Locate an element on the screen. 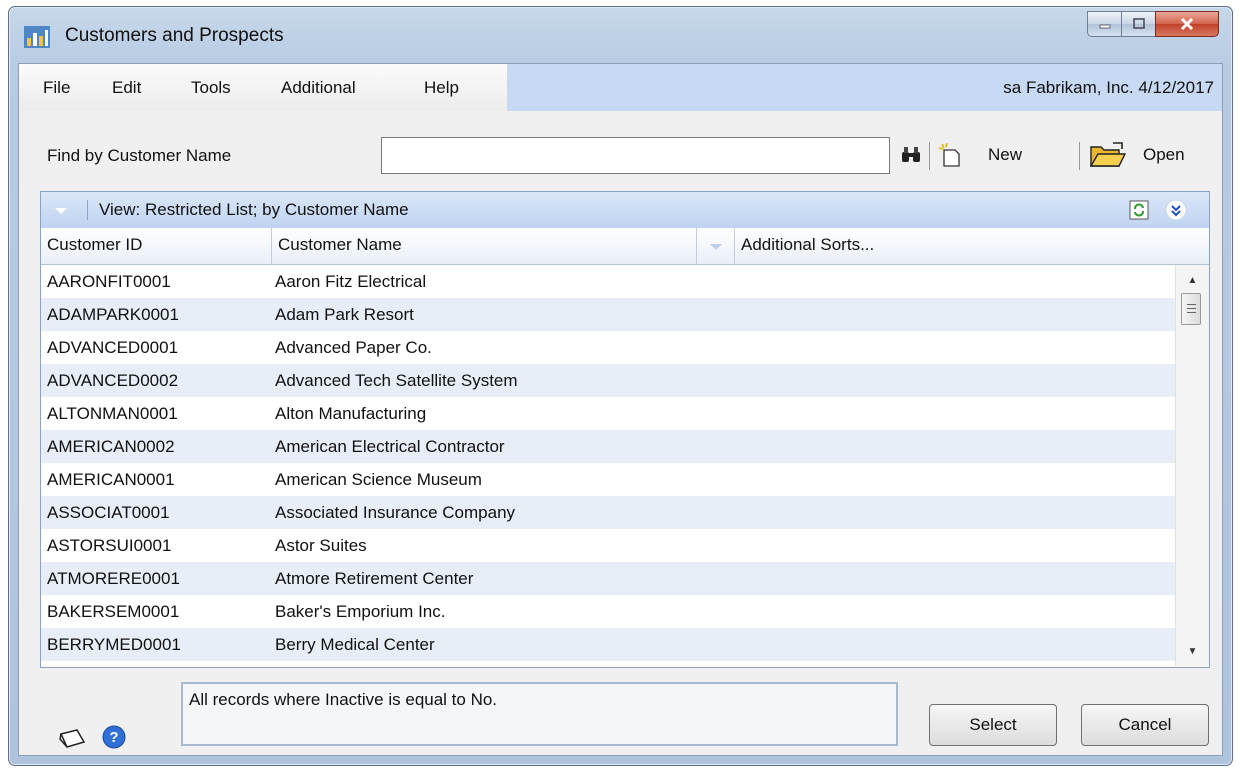  new-document-icon is located at coordinates (949, 154).